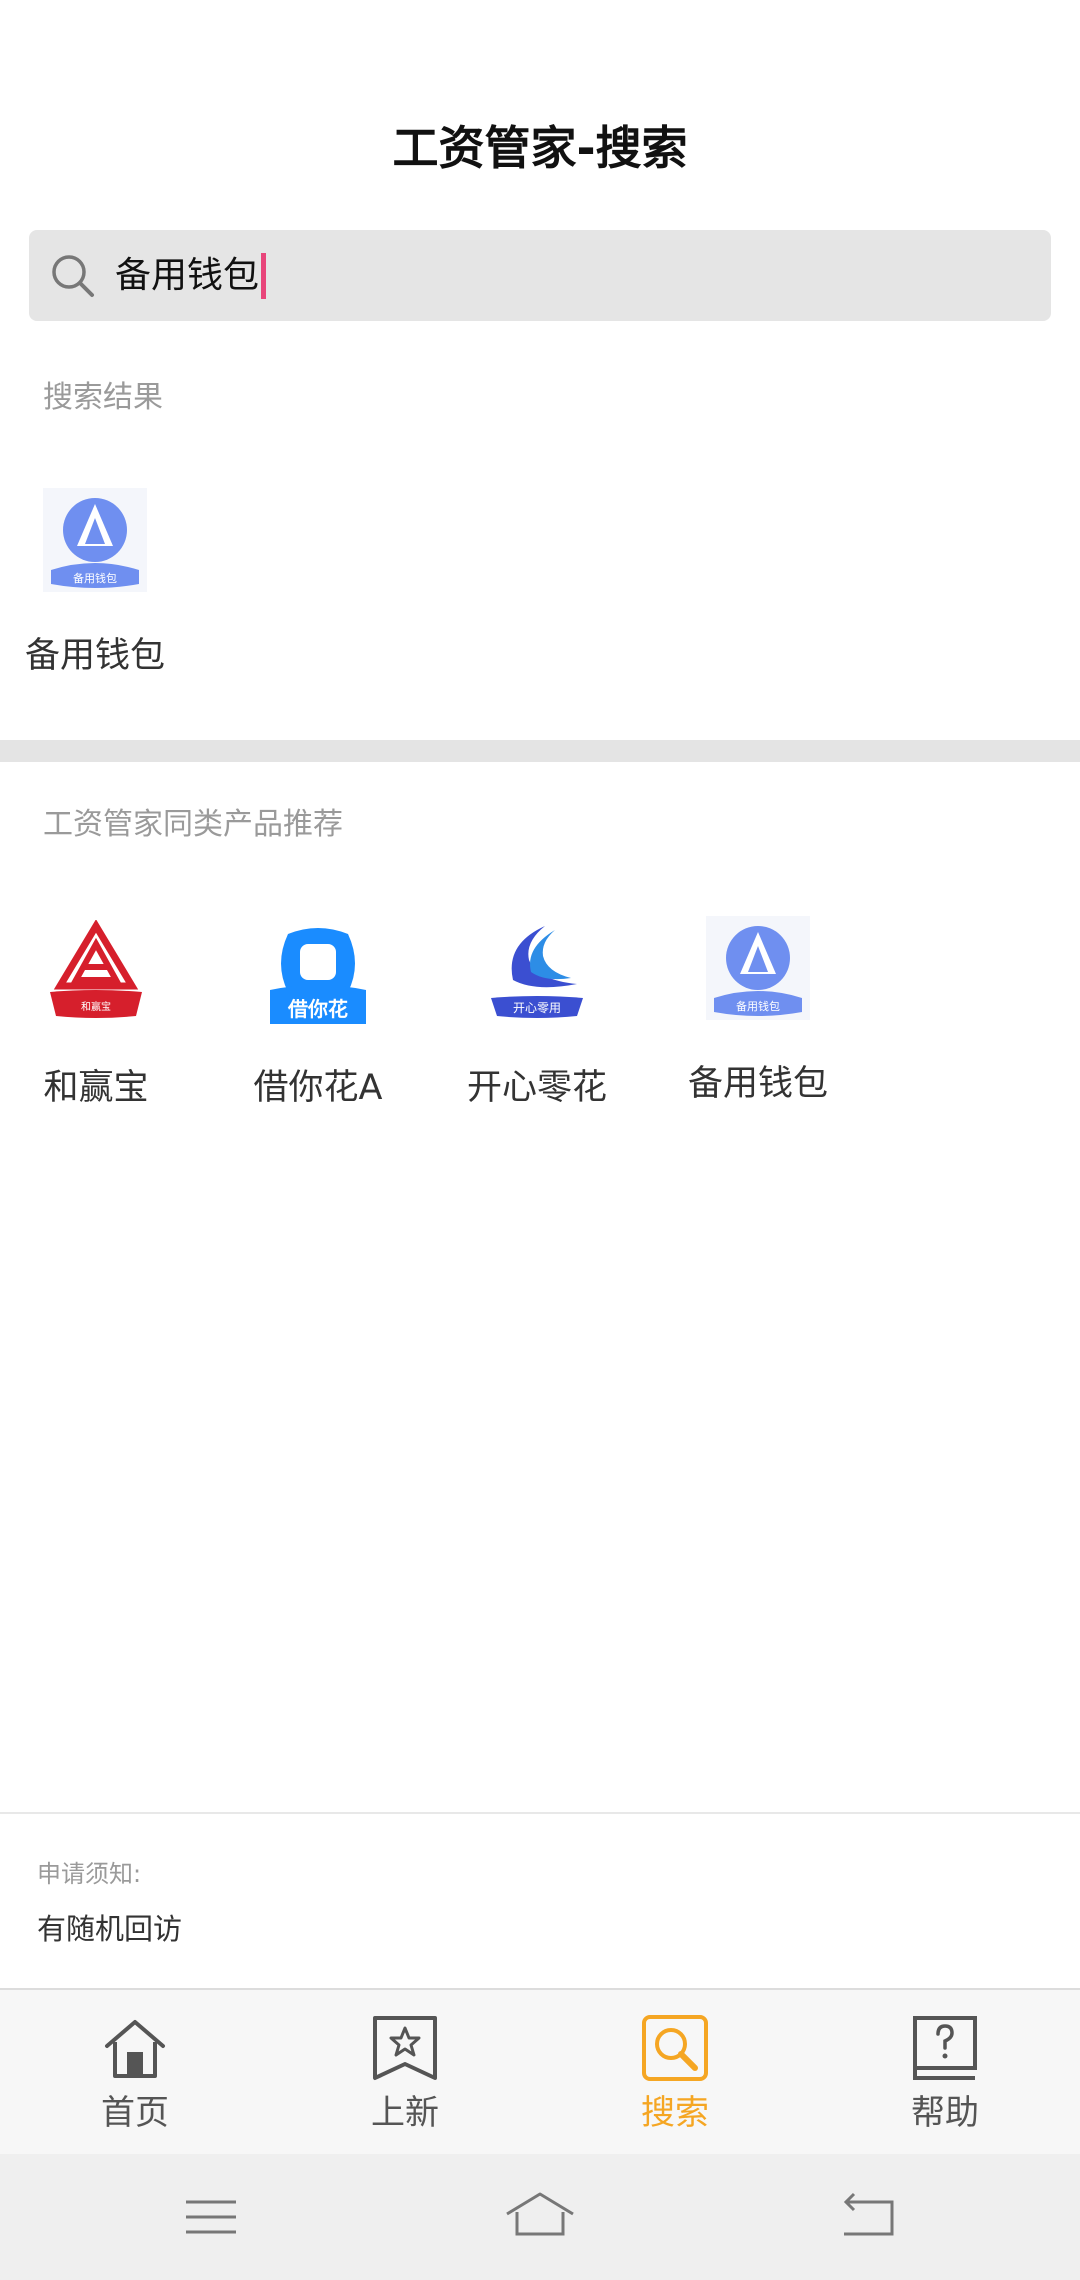 This screenshot has height=2280, width=1080. Describe the element at coordinates (187, 275) in the screenshot. I see `search-input-value: 备用钱包` at that location.